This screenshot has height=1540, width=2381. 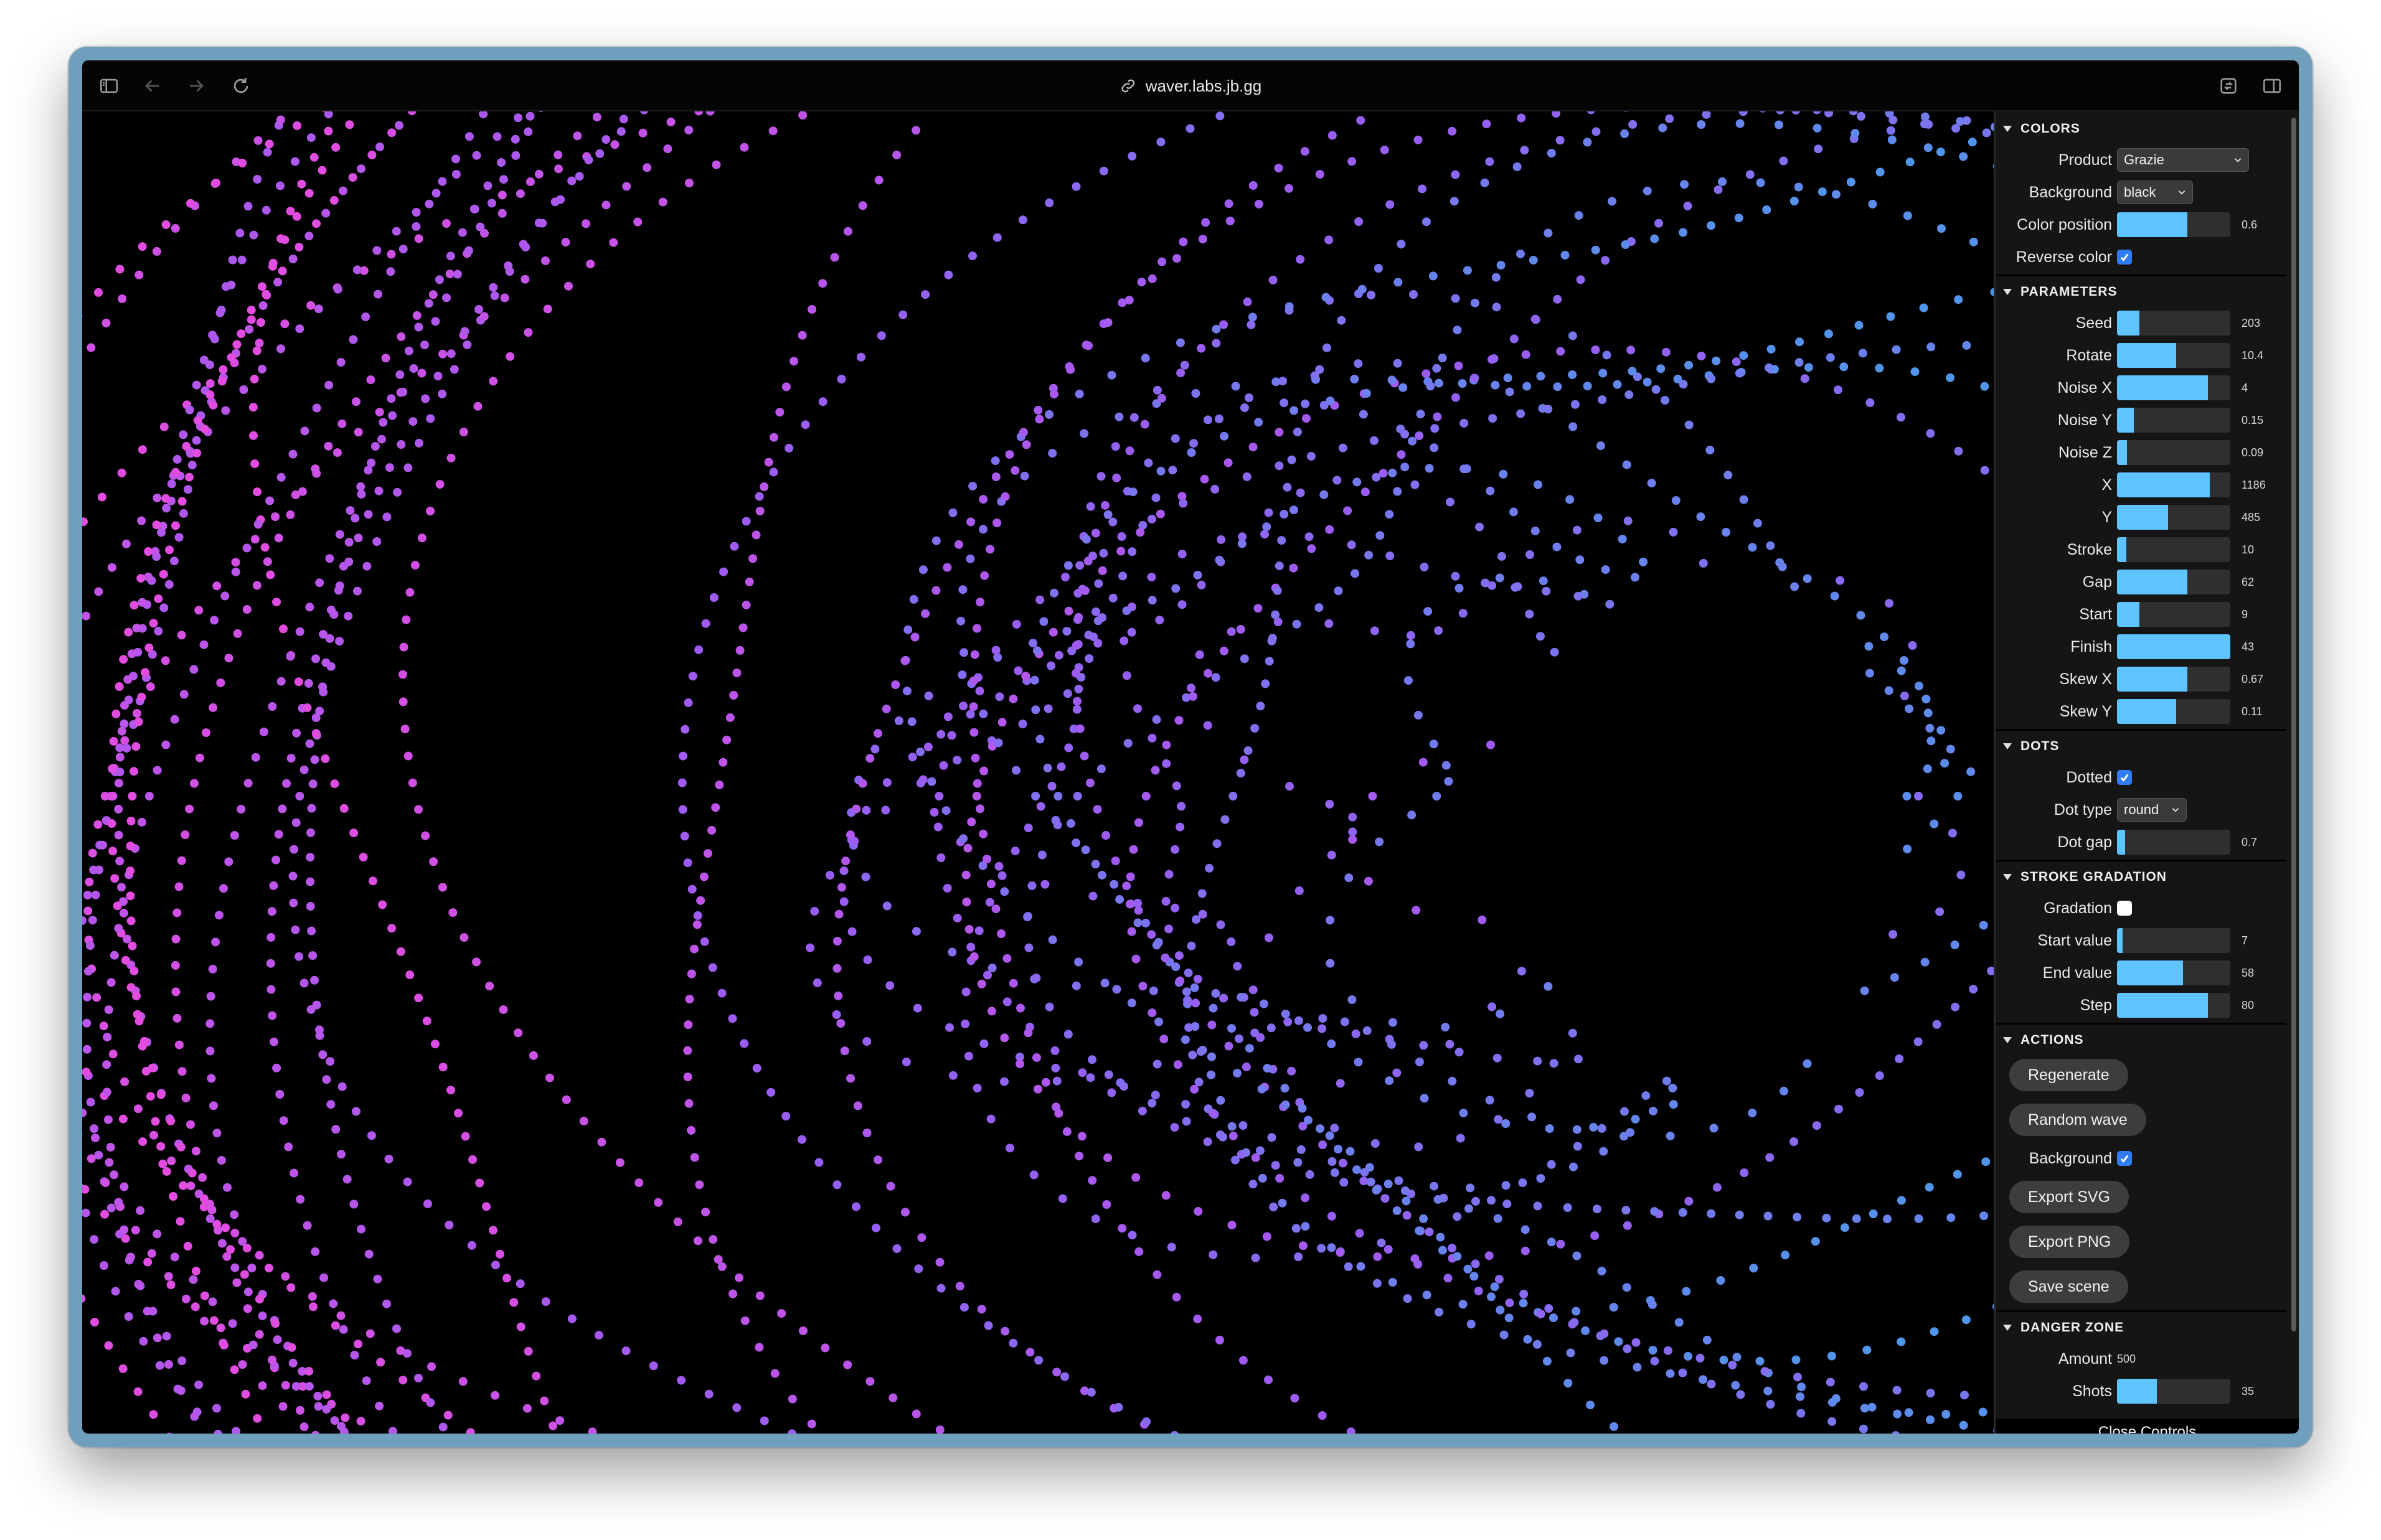 I want to click on reverse-color-checkbox, so click(x=2124, y=257).